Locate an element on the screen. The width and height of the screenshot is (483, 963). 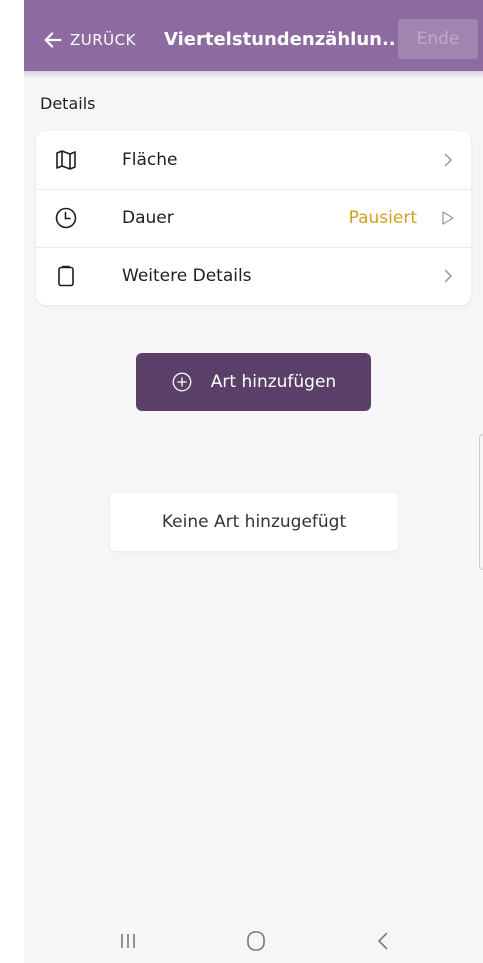
map-icon is located at coordinates (66, 160).